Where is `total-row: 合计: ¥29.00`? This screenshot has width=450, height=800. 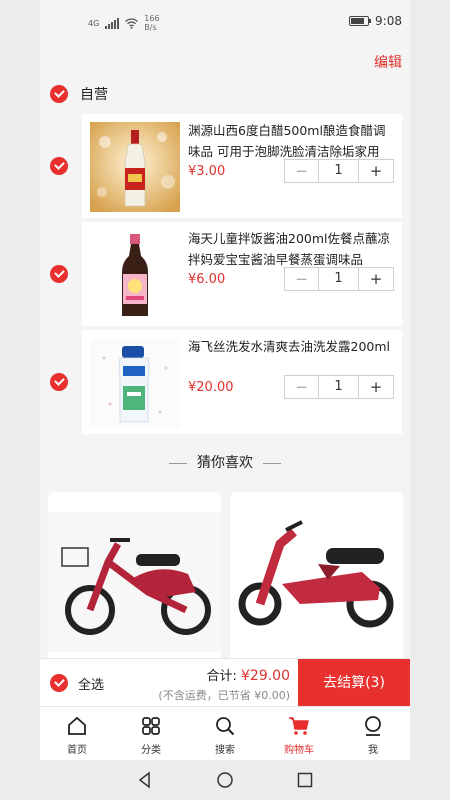 total-row: 合计: ¥29.00 is located at coordinates (248, 674).